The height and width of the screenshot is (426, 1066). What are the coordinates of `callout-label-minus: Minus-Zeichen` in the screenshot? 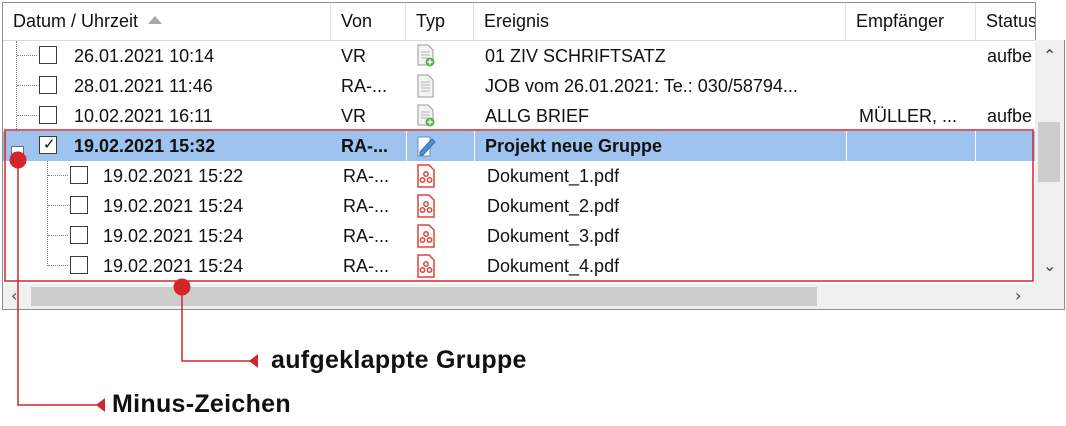 It's located at (201, 404).